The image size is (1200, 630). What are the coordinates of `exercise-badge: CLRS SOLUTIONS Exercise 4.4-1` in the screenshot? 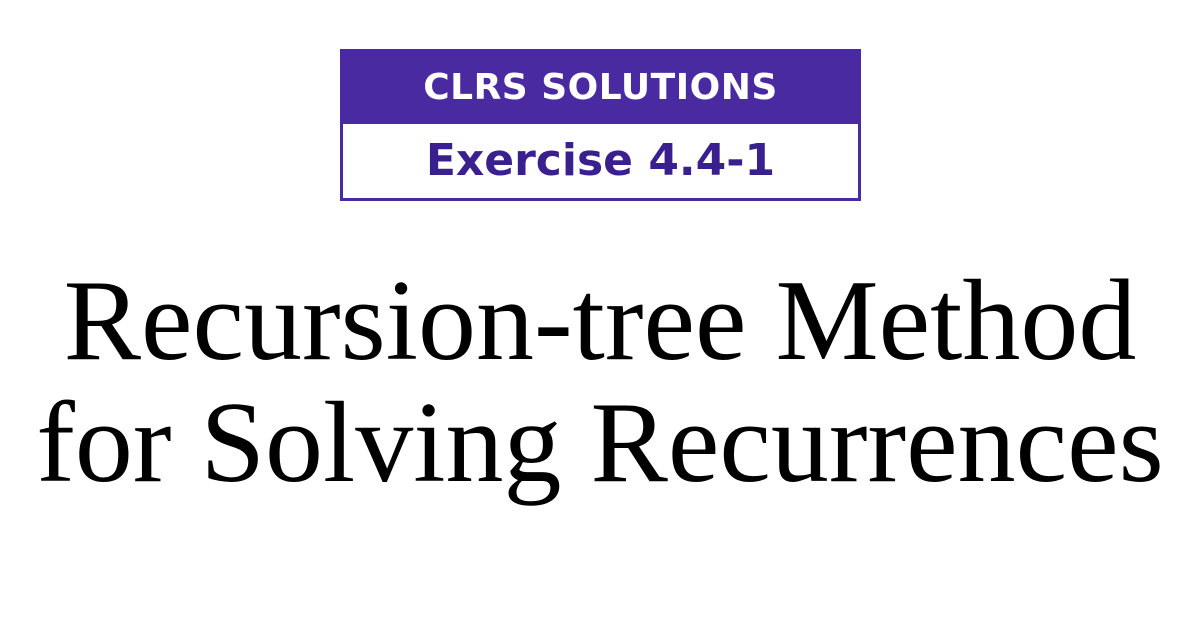 It's located at (600, 125).